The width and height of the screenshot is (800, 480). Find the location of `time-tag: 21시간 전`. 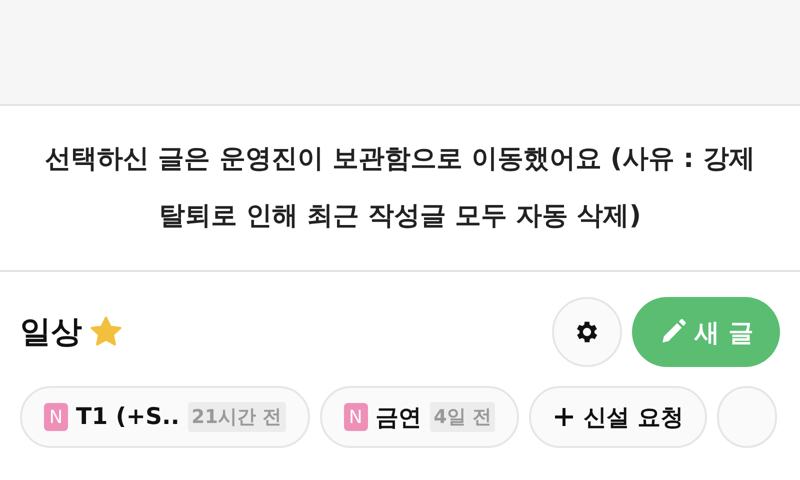

time-tag: 21시간 전 is located at coordinates (237, 417).